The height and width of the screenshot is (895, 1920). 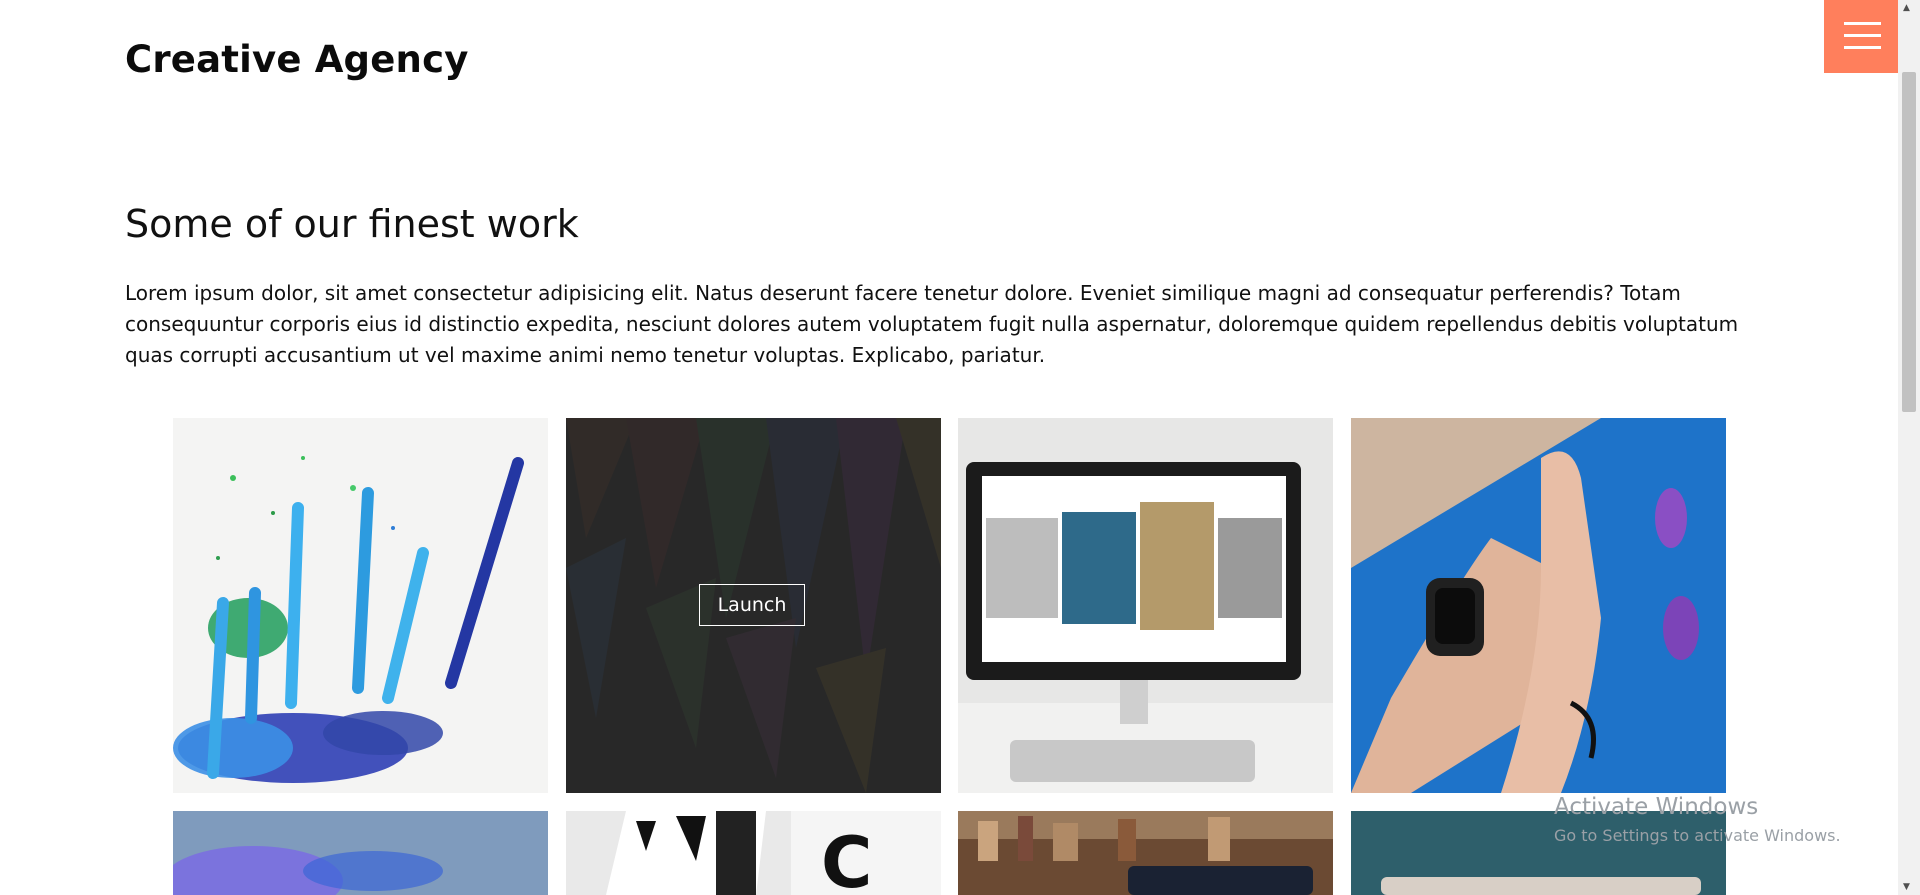 I want to click on launch-button: Launch, so click(x=752, y=605).